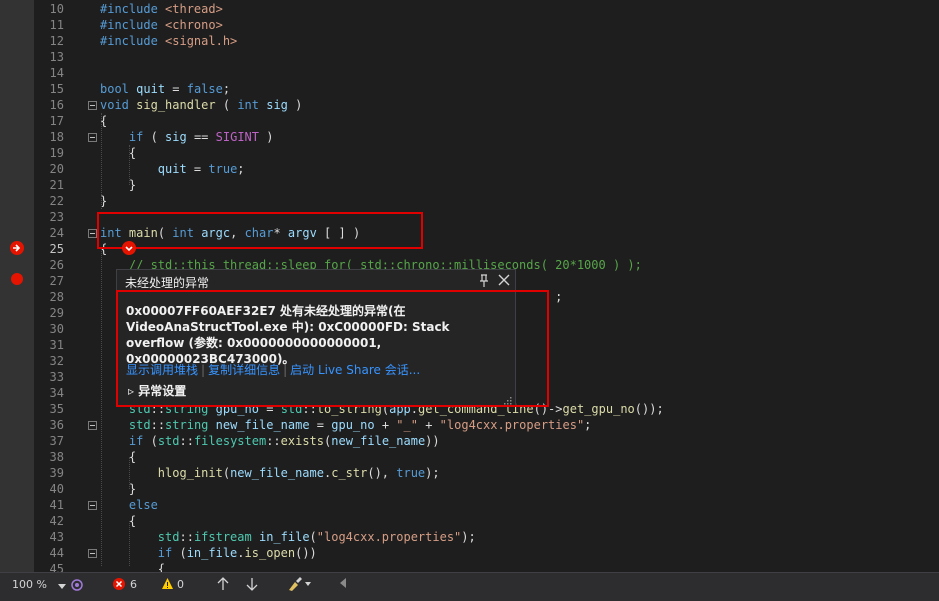 The width and height of the screenshot is (939, 601). Describe the element at coordinates (17, 248) in the screenshot. I see `current-statement-breakpoint-icon` at that location.